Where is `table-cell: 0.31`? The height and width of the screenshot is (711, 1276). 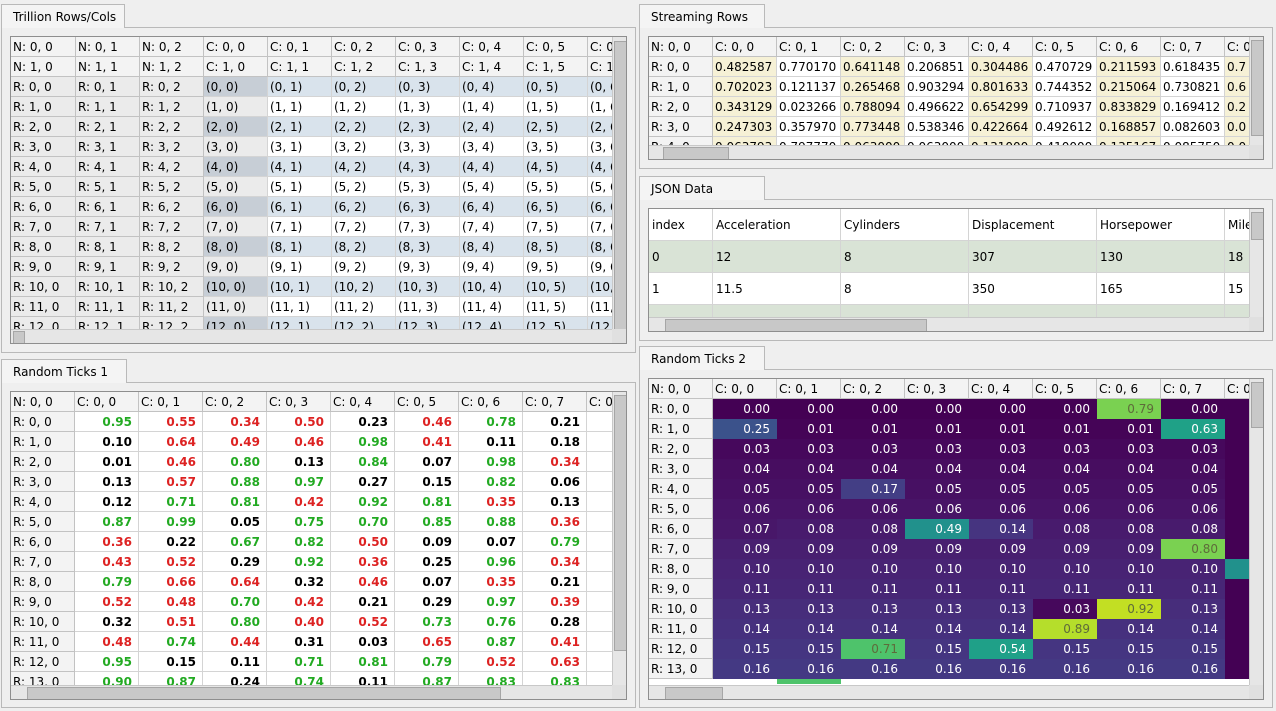 table-cell: 0.31 is located at coordinates (299, 642).